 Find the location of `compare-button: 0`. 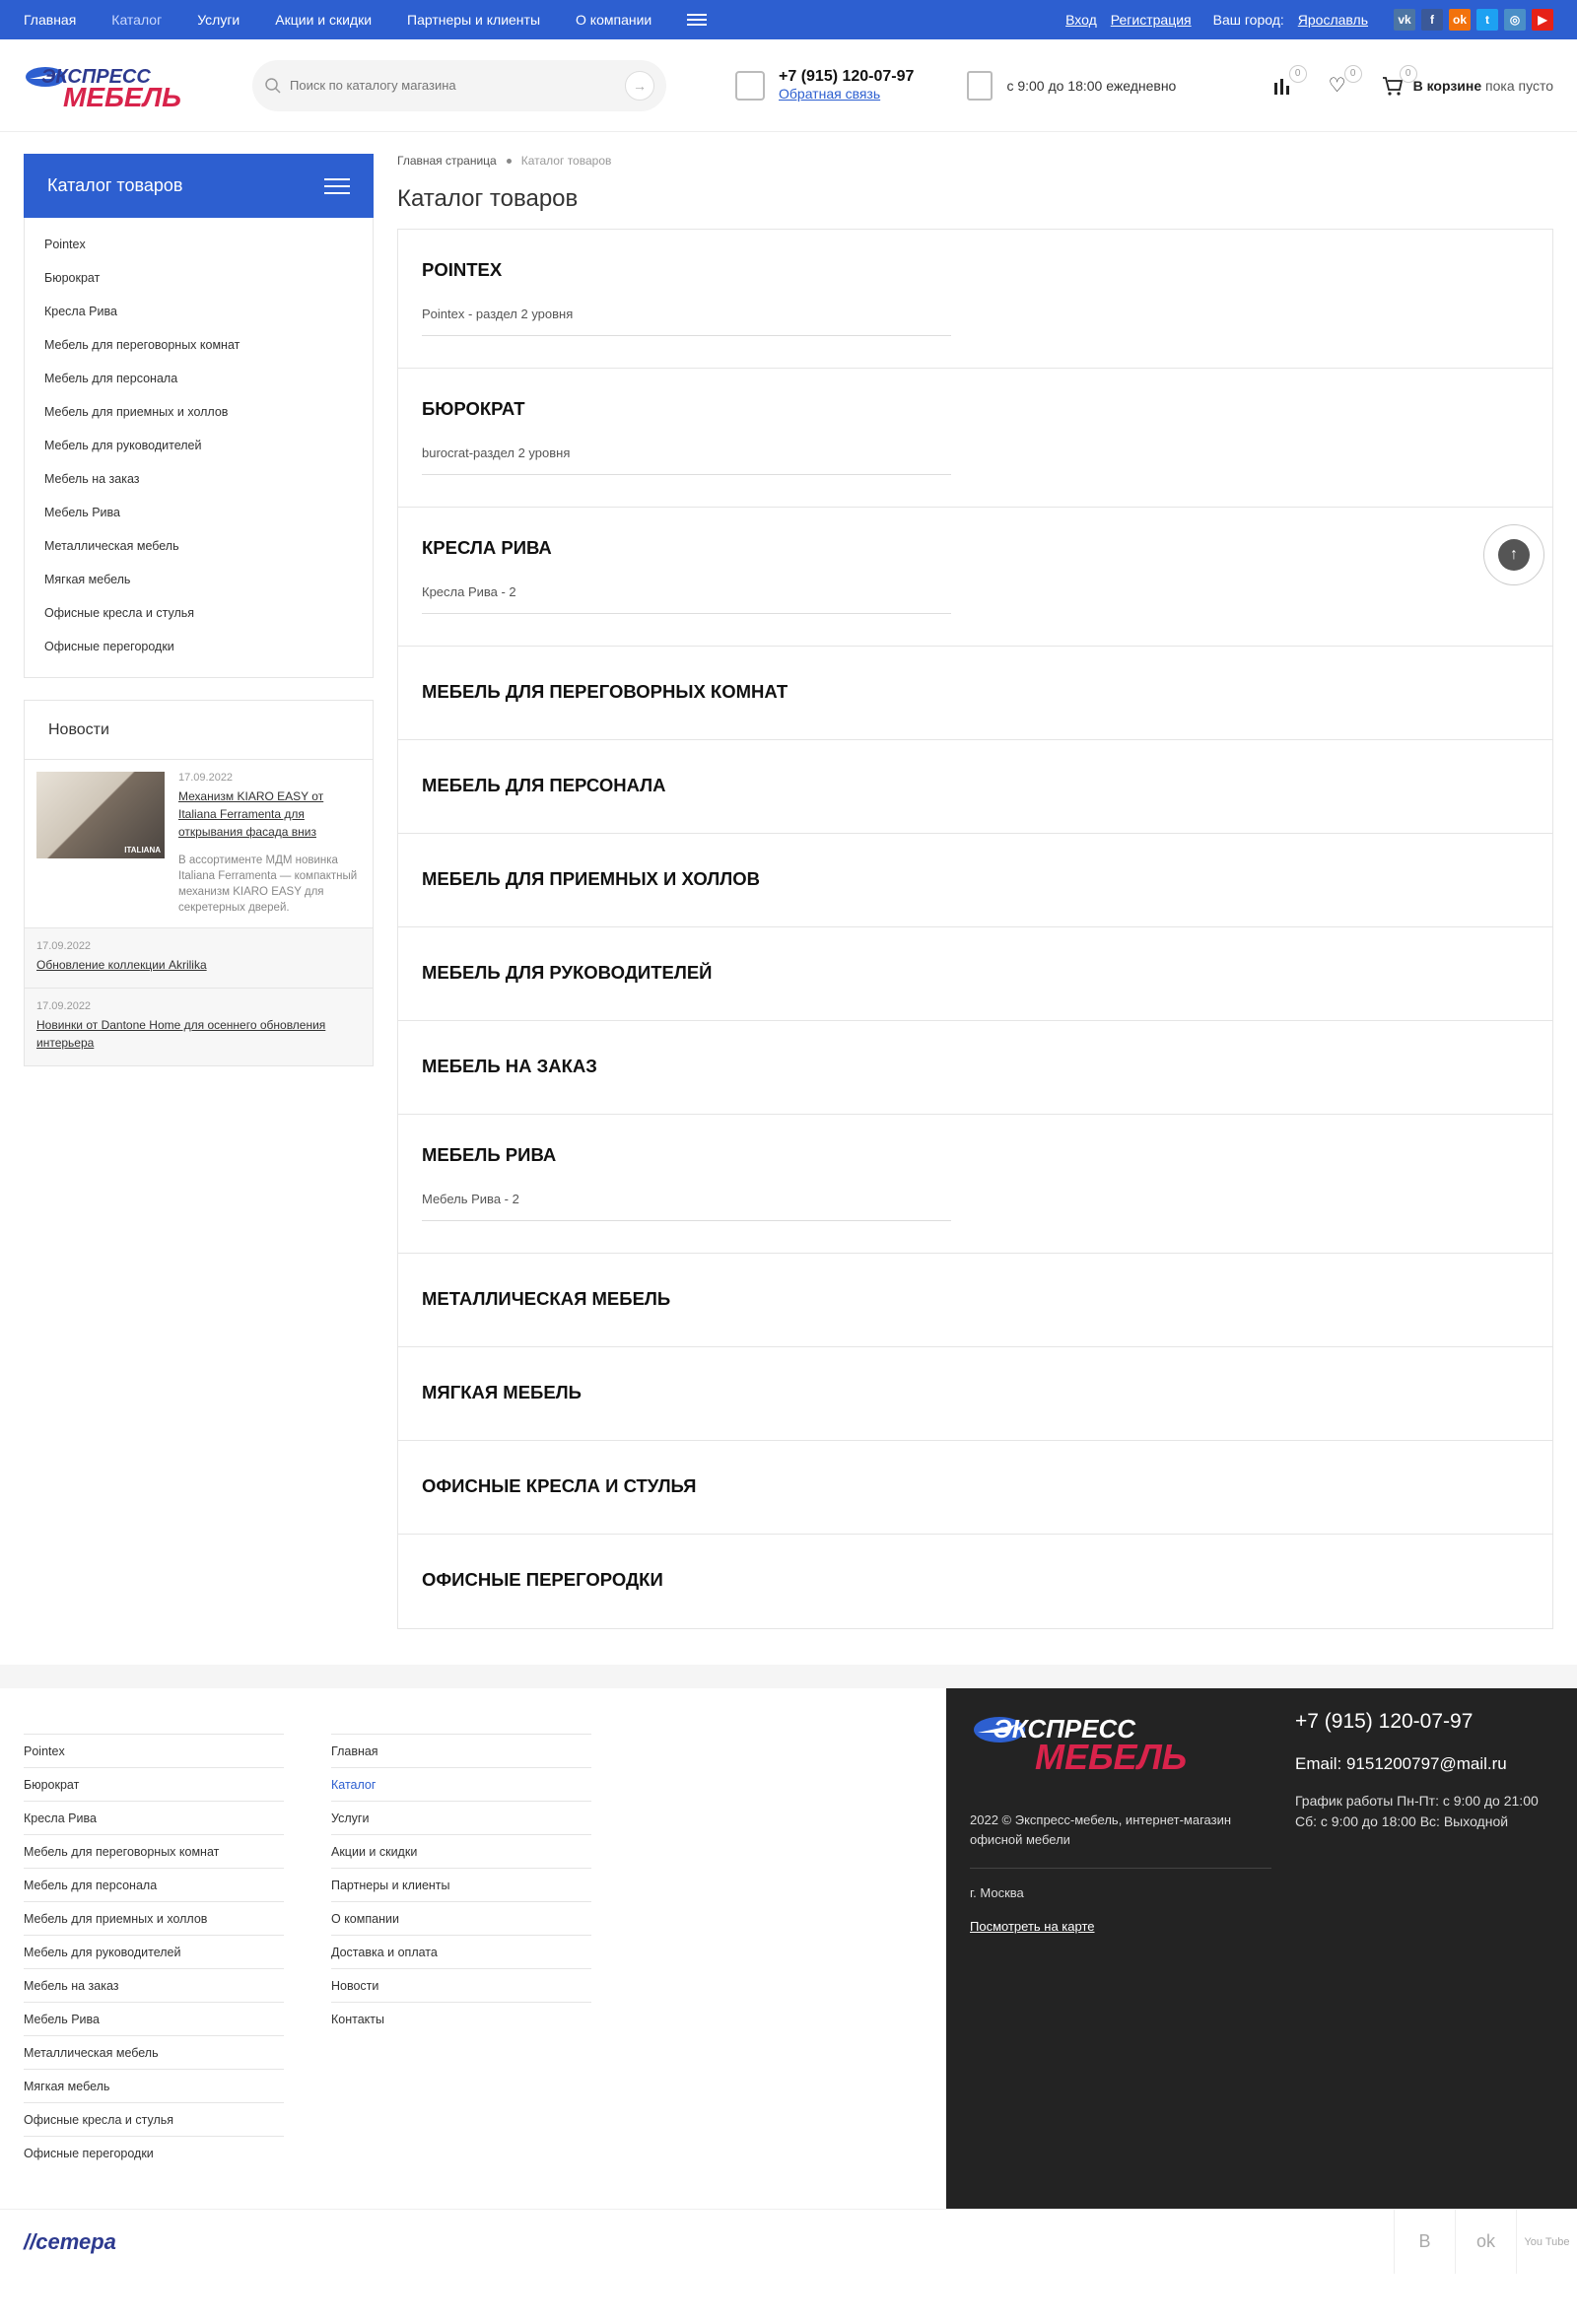

compare-button: 0 is located at coordinates (1287, 82).